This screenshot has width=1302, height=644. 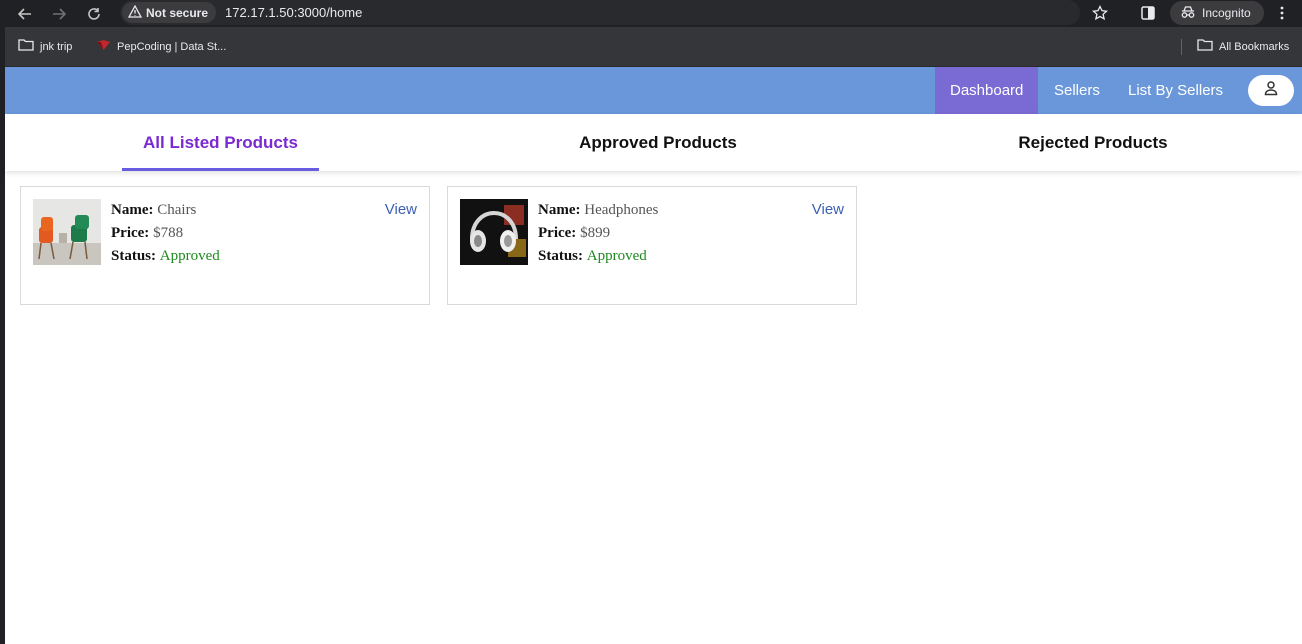 I want to click on bookmarks-divider, so click(x=1181, y=47).